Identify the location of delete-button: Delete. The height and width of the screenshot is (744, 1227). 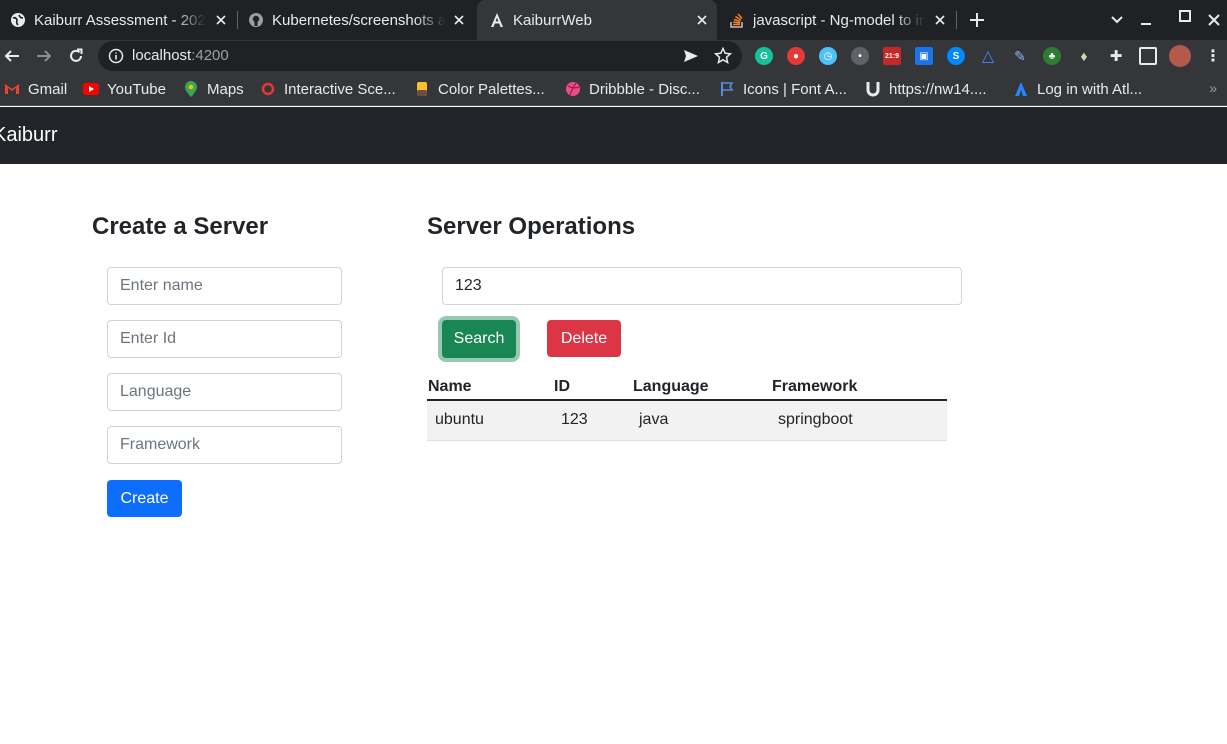
(584, 338).